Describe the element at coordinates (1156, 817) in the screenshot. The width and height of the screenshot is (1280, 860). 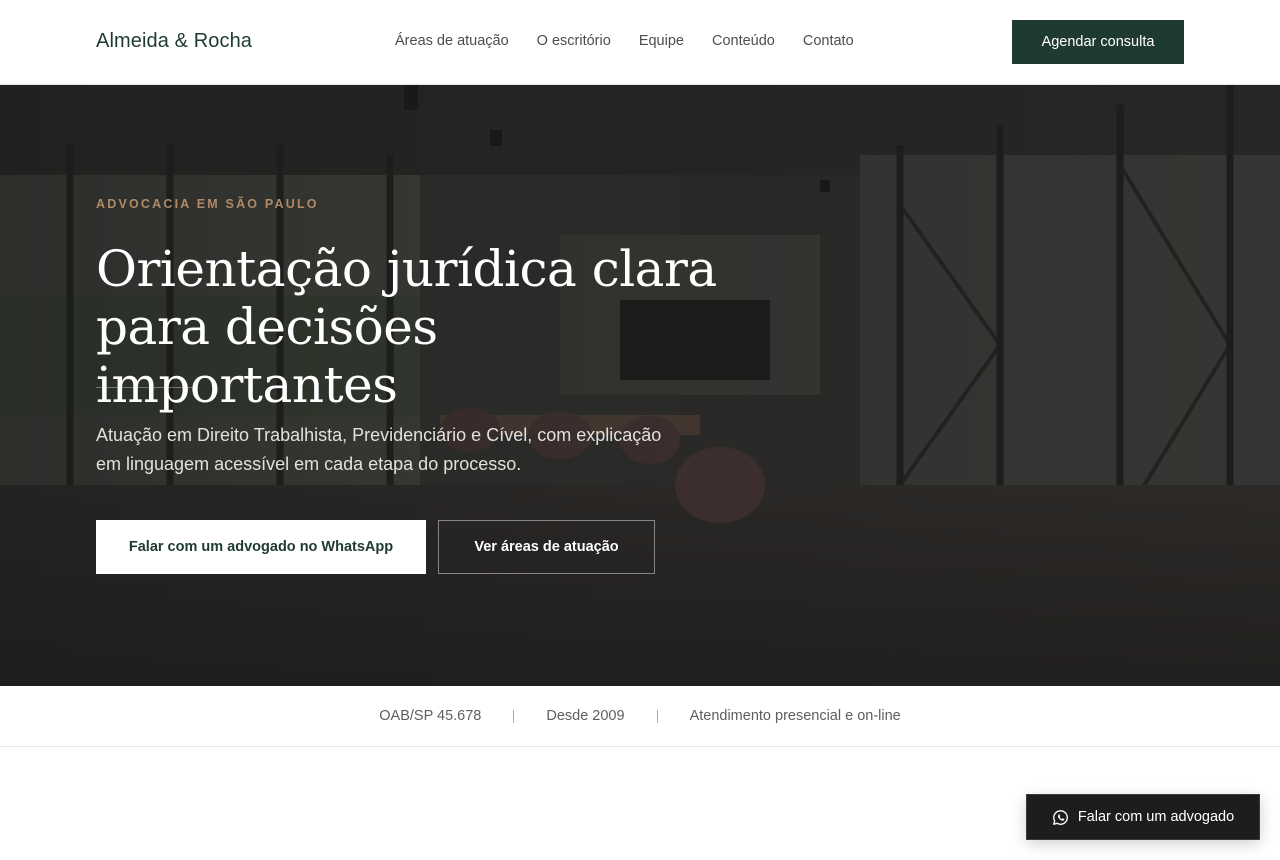
I see `floating-button-label: Falar com um advogado` at that location.